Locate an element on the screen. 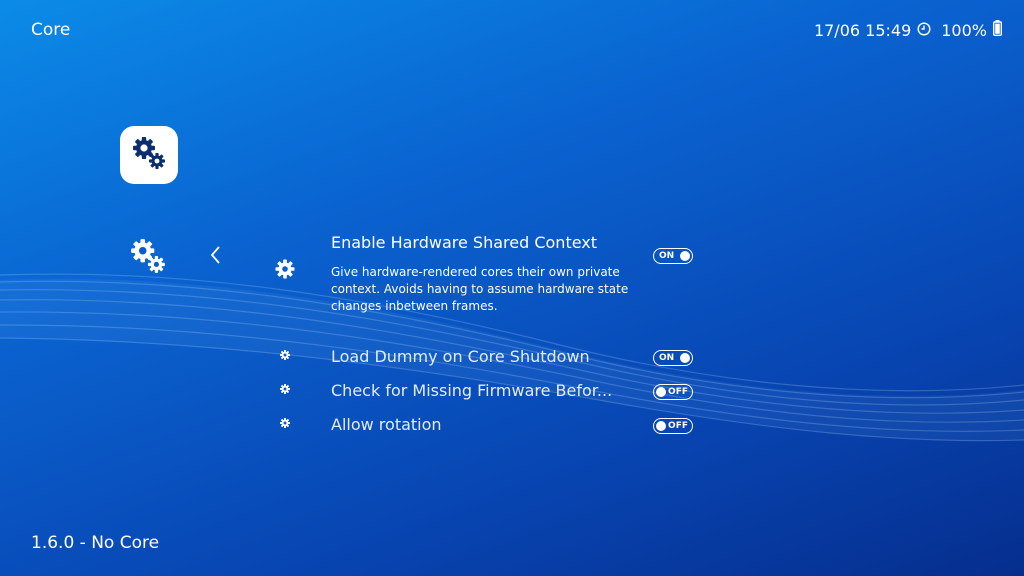 This screenshot has width=1024, height=576. datetime-text: 17/06 15:49 is located at coordinates (862, 30).